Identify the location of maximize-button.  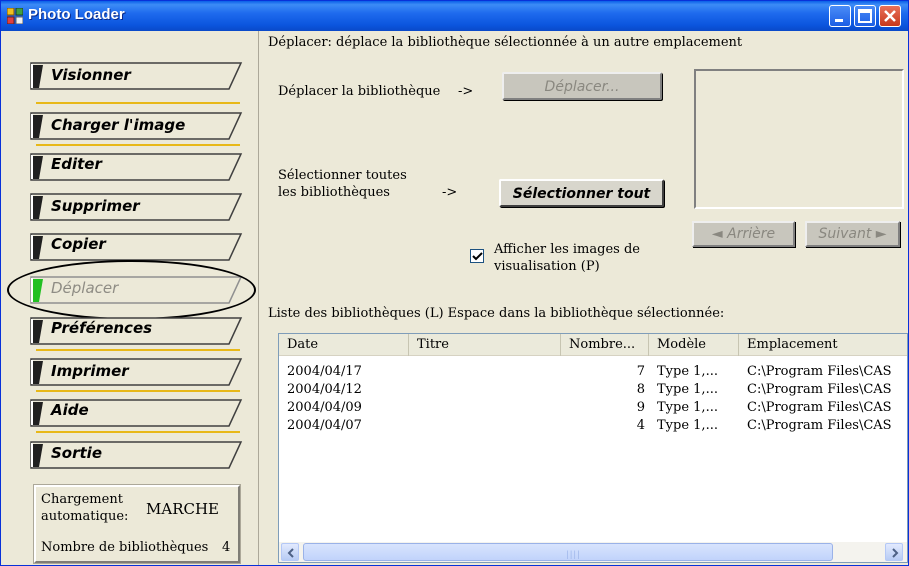
(865, 16).